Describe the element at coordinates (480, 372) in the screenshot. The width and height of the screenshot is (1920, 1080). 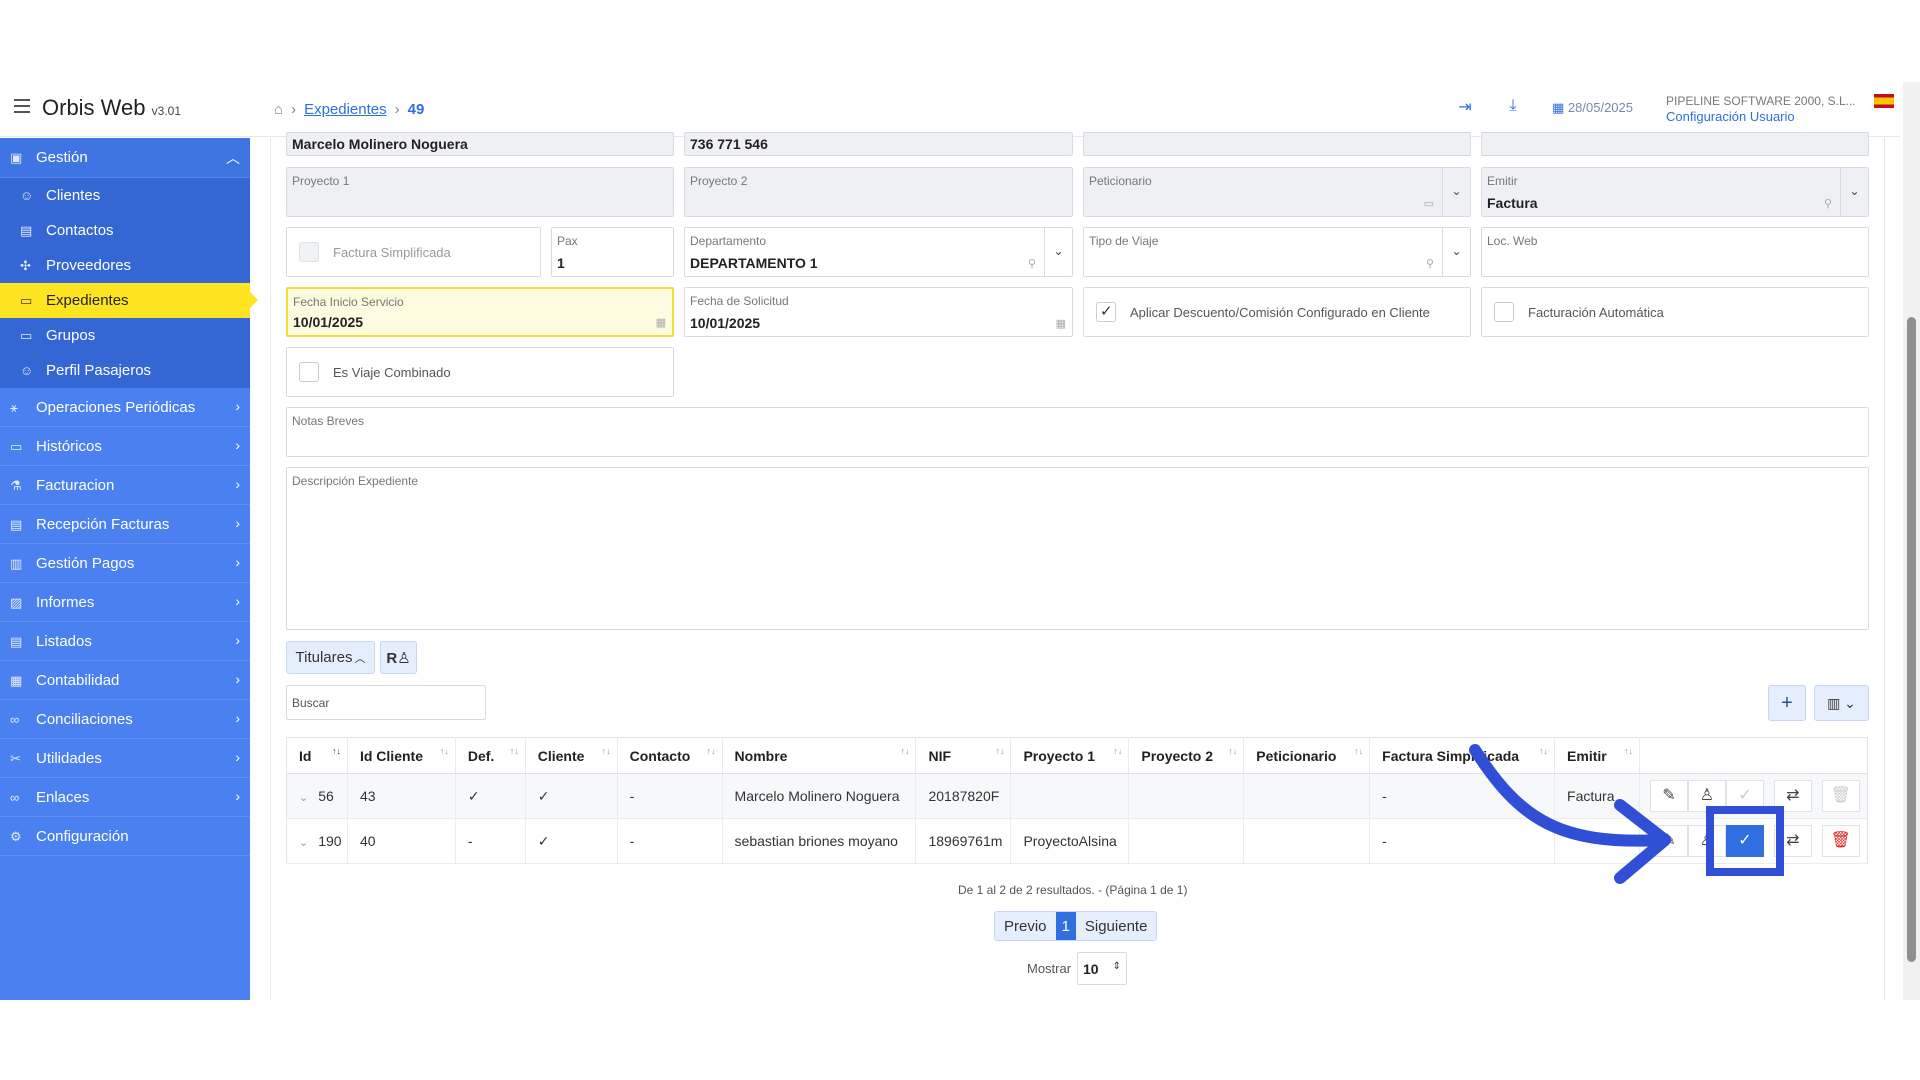
I see `viaje-combinado-field: Es Viaje Combinado` at that location.